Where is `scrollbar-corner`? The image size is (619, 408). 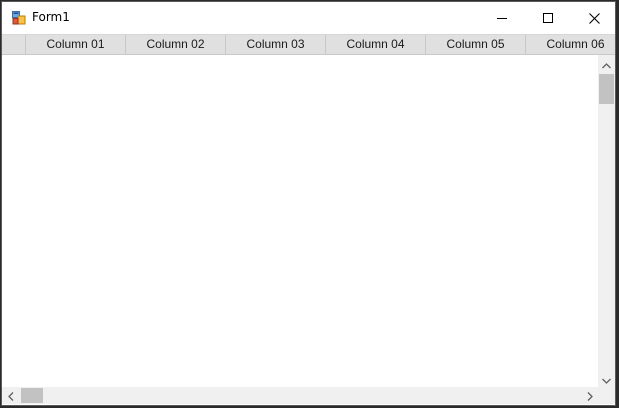 scrollbar-corner is located at coordinates (606, 395).